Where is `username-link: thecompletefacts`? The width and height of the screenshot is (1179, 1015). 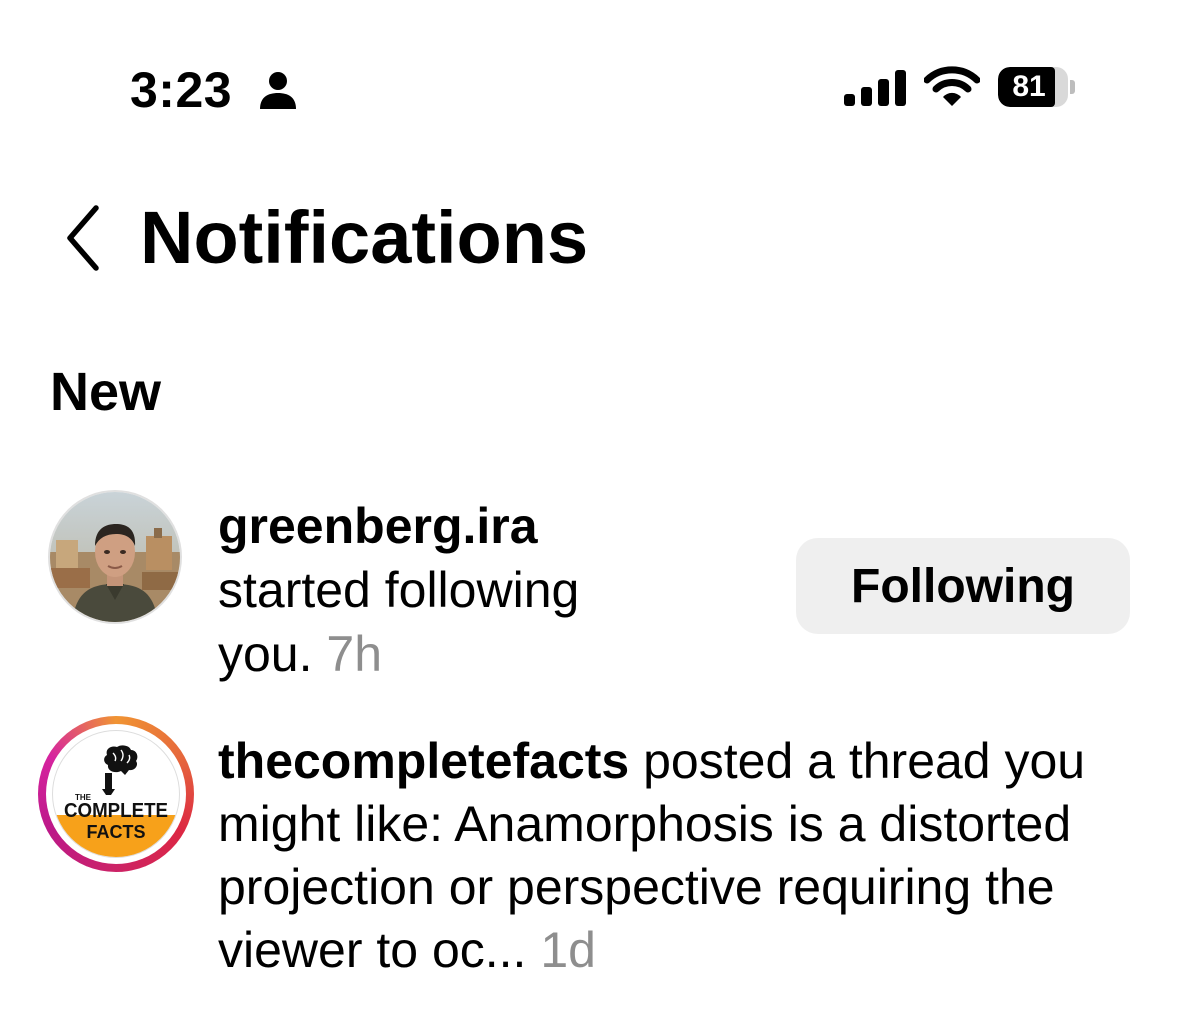
username-link: thecompletefacts is located at coordinates (423, 761).